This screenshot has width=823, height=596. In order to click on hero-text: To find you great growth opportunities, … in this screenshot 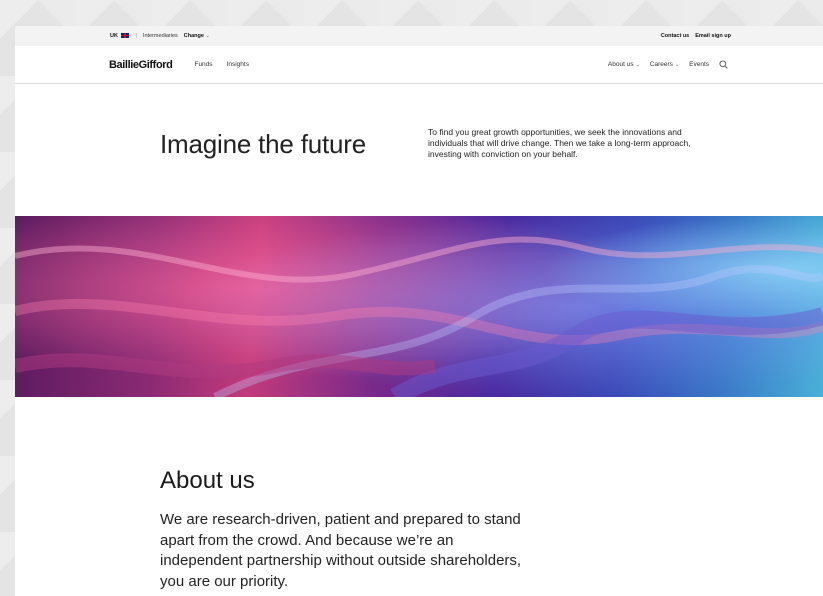, I will do `click(559, 143)`.